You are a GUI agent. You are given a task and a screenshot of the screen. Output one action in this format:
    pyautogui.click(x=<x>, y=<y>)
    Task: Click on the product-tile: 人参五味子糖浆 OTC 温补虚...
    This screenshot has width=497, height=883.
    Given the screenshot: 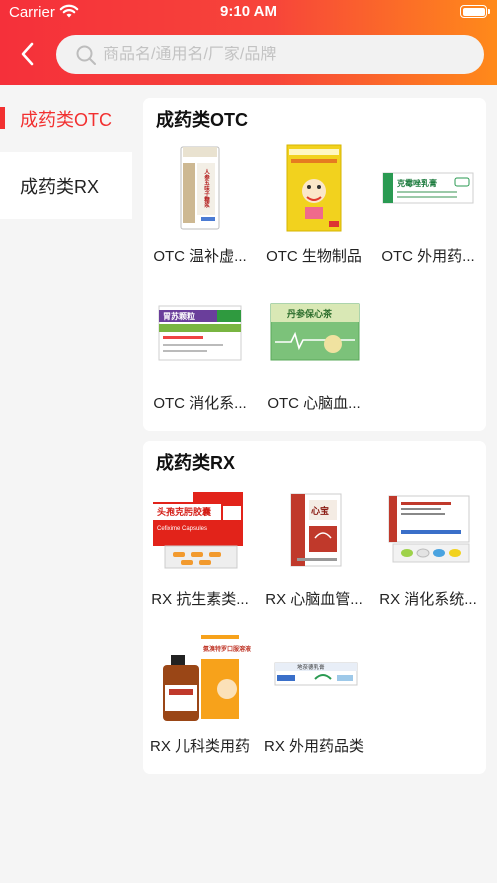 What is the action you would take?
    pyautogui.click(x=200, y=205)
    